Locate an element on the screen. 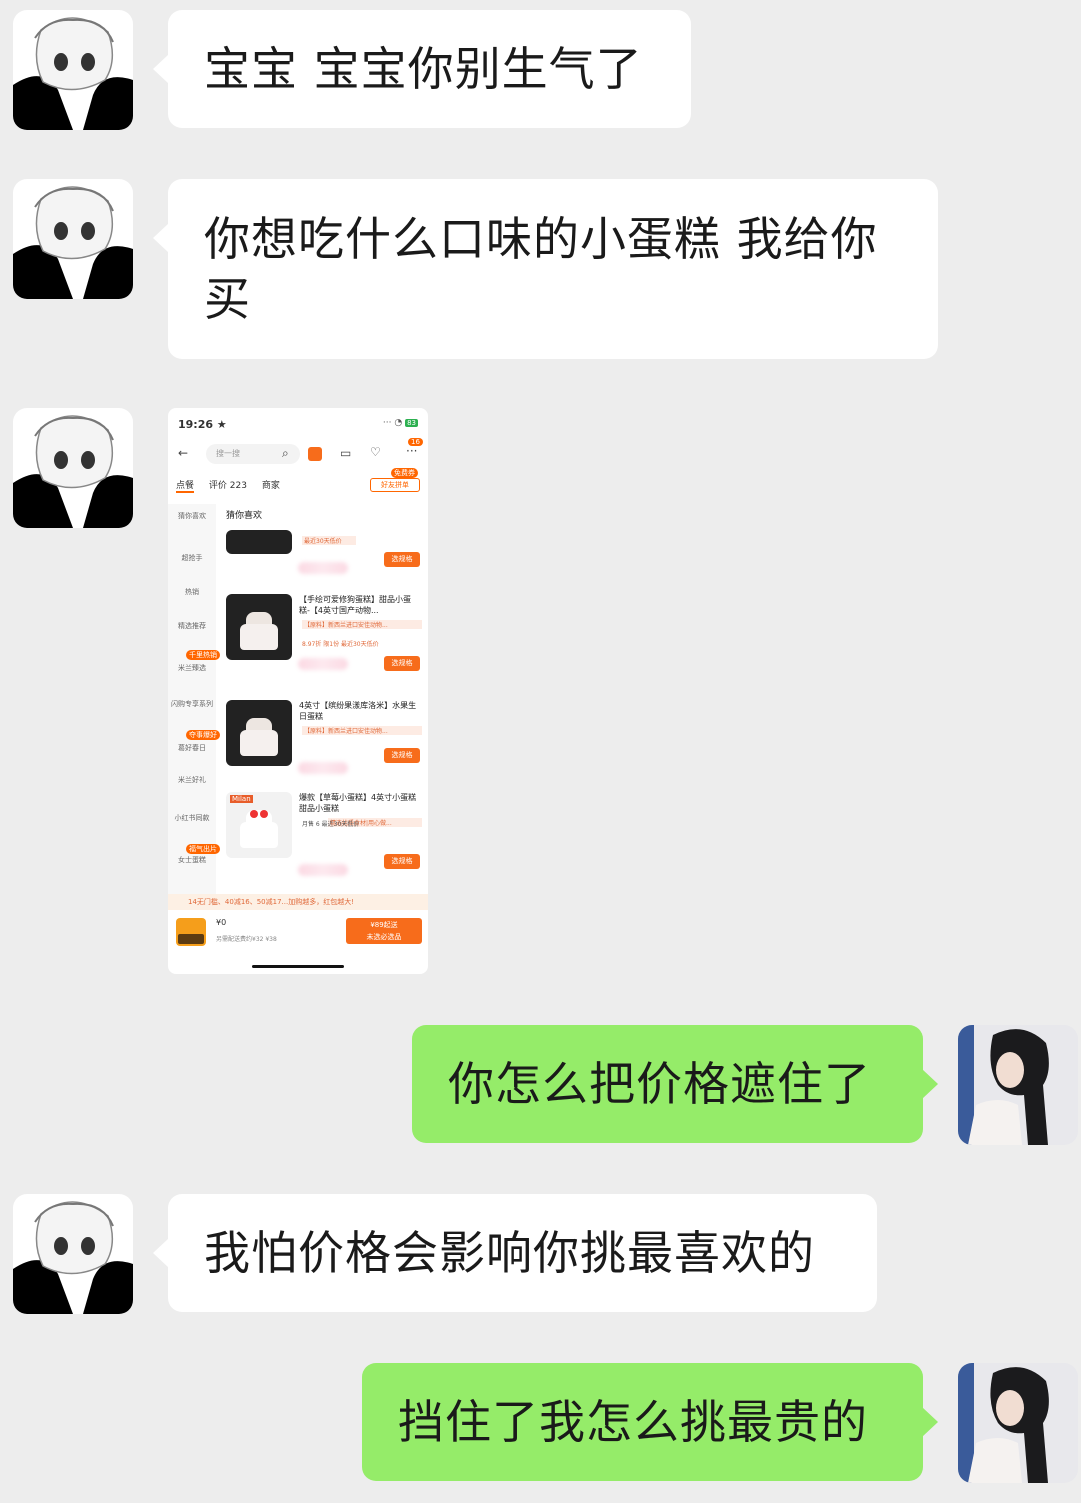 Image resolution: width=1081 pixels, height=1503 pixels. sidebar-badge: 千里热销 is located at coordinates (203, 655).